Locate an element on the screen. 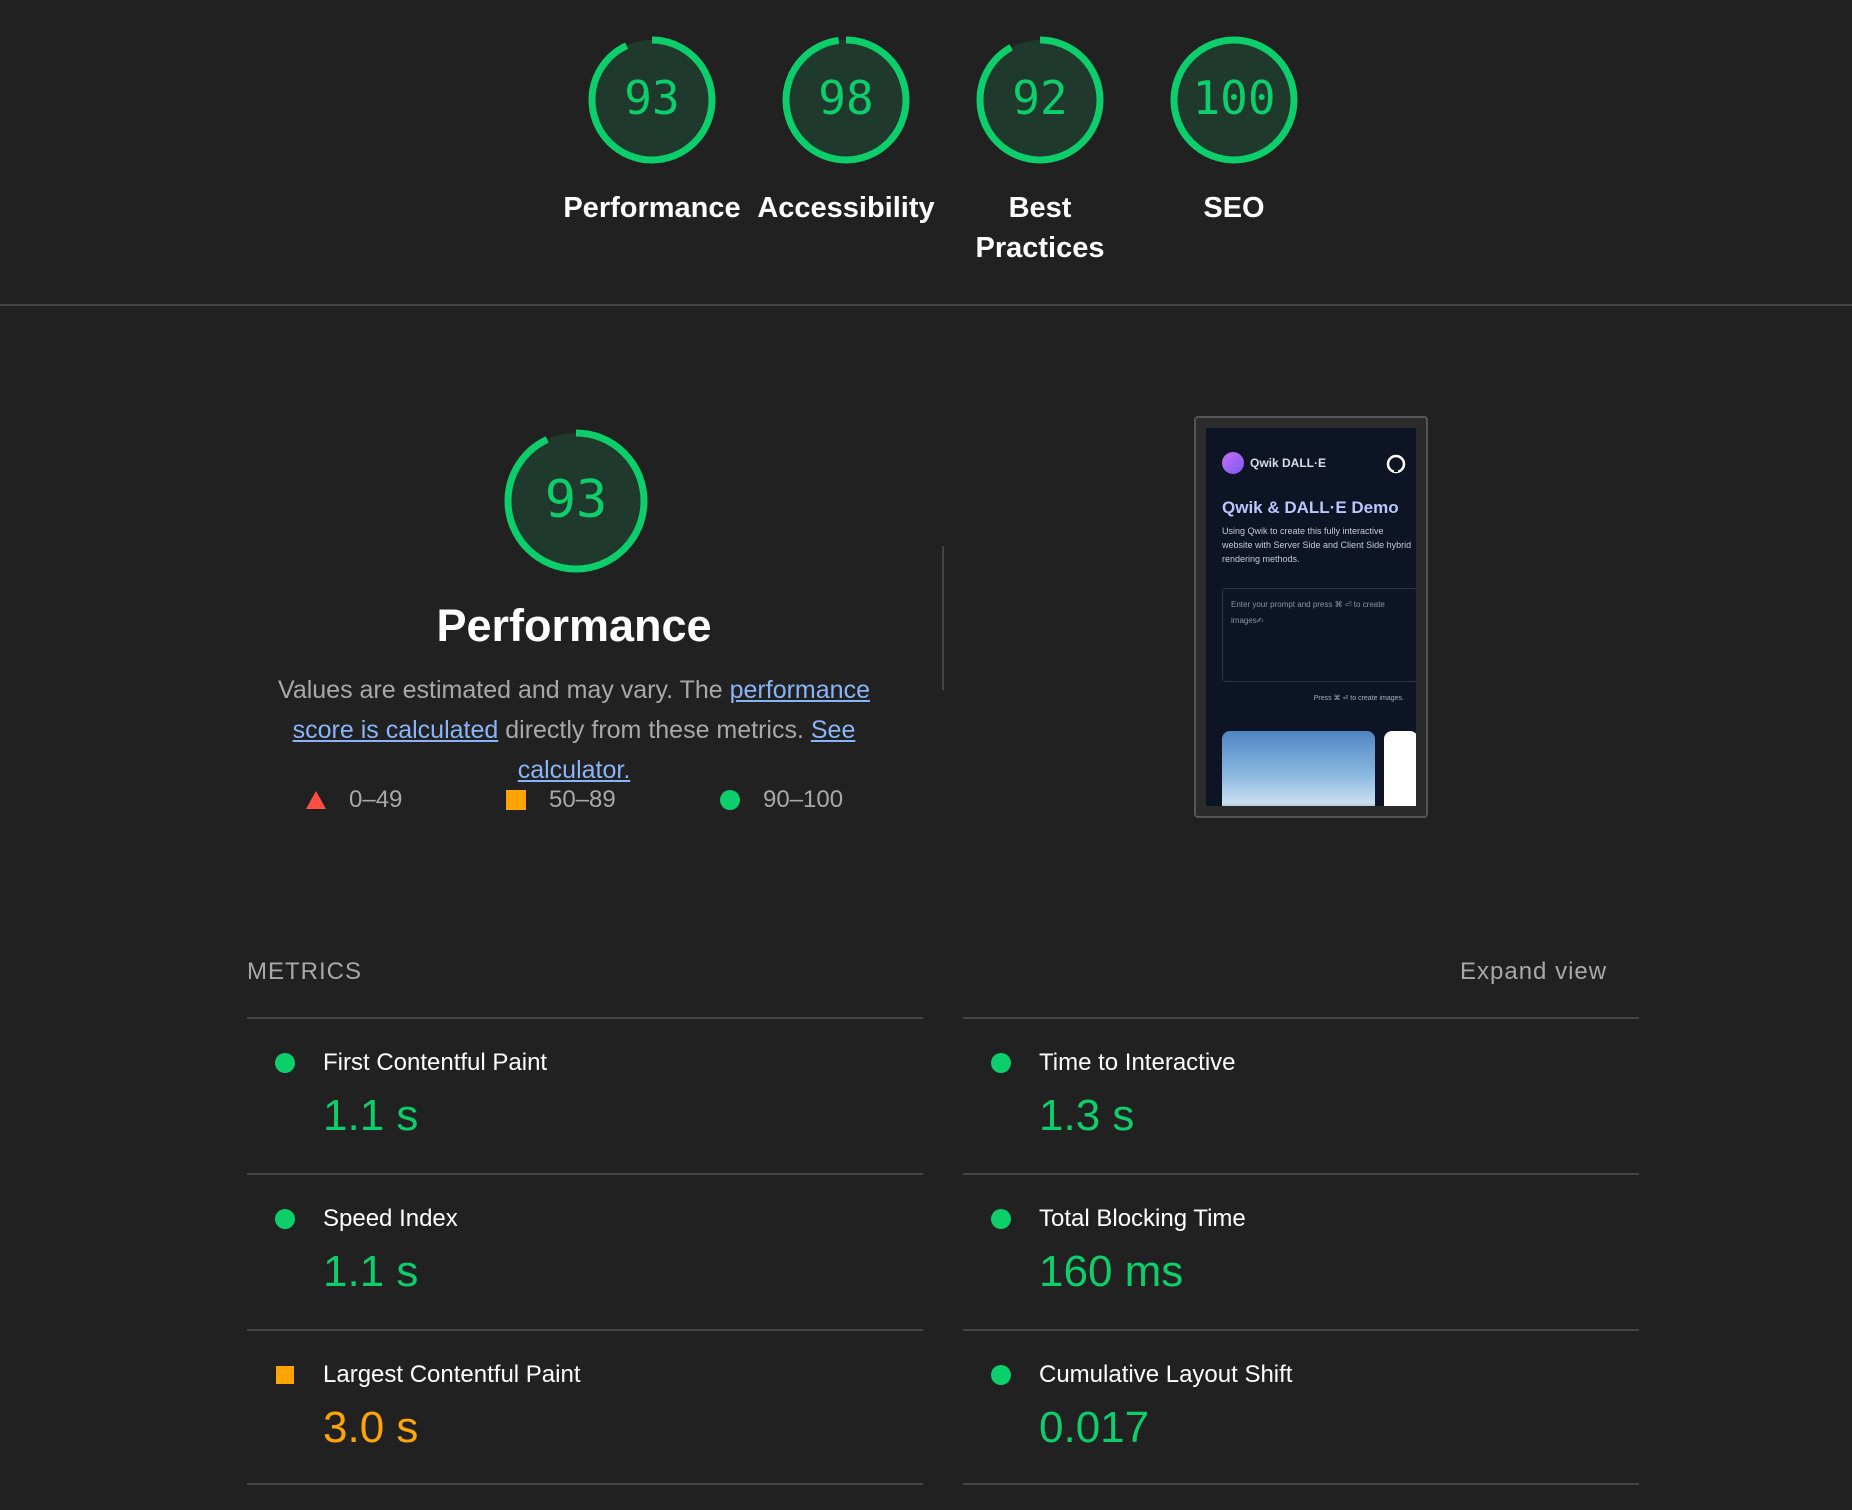 This screenshot has width=1852, height=1510. gauge-ring: 92 is located at coordinates (1040, 100).